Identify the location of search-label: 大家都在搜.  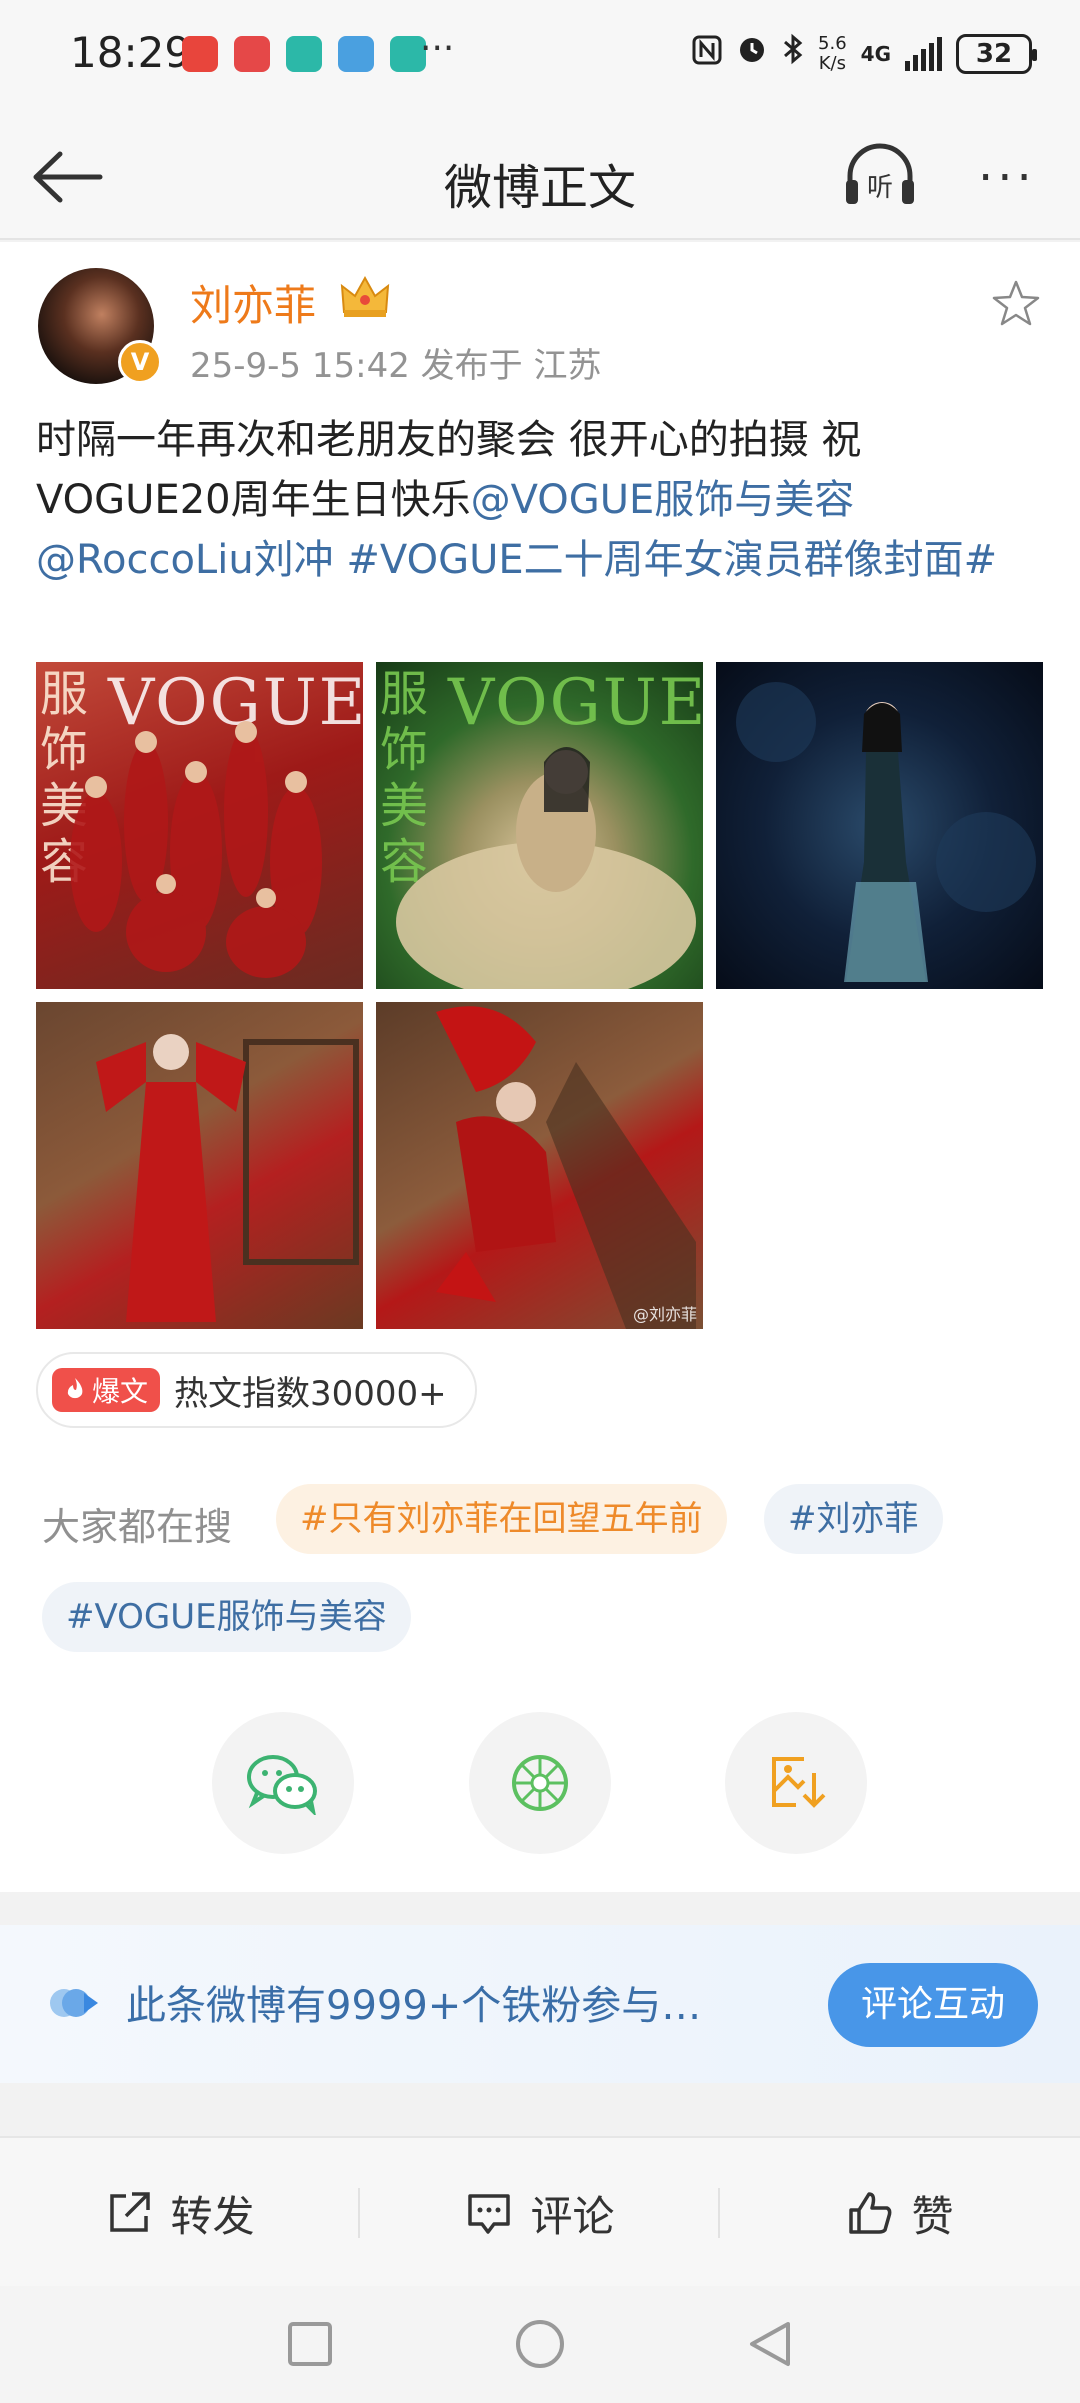
(137, 1527).